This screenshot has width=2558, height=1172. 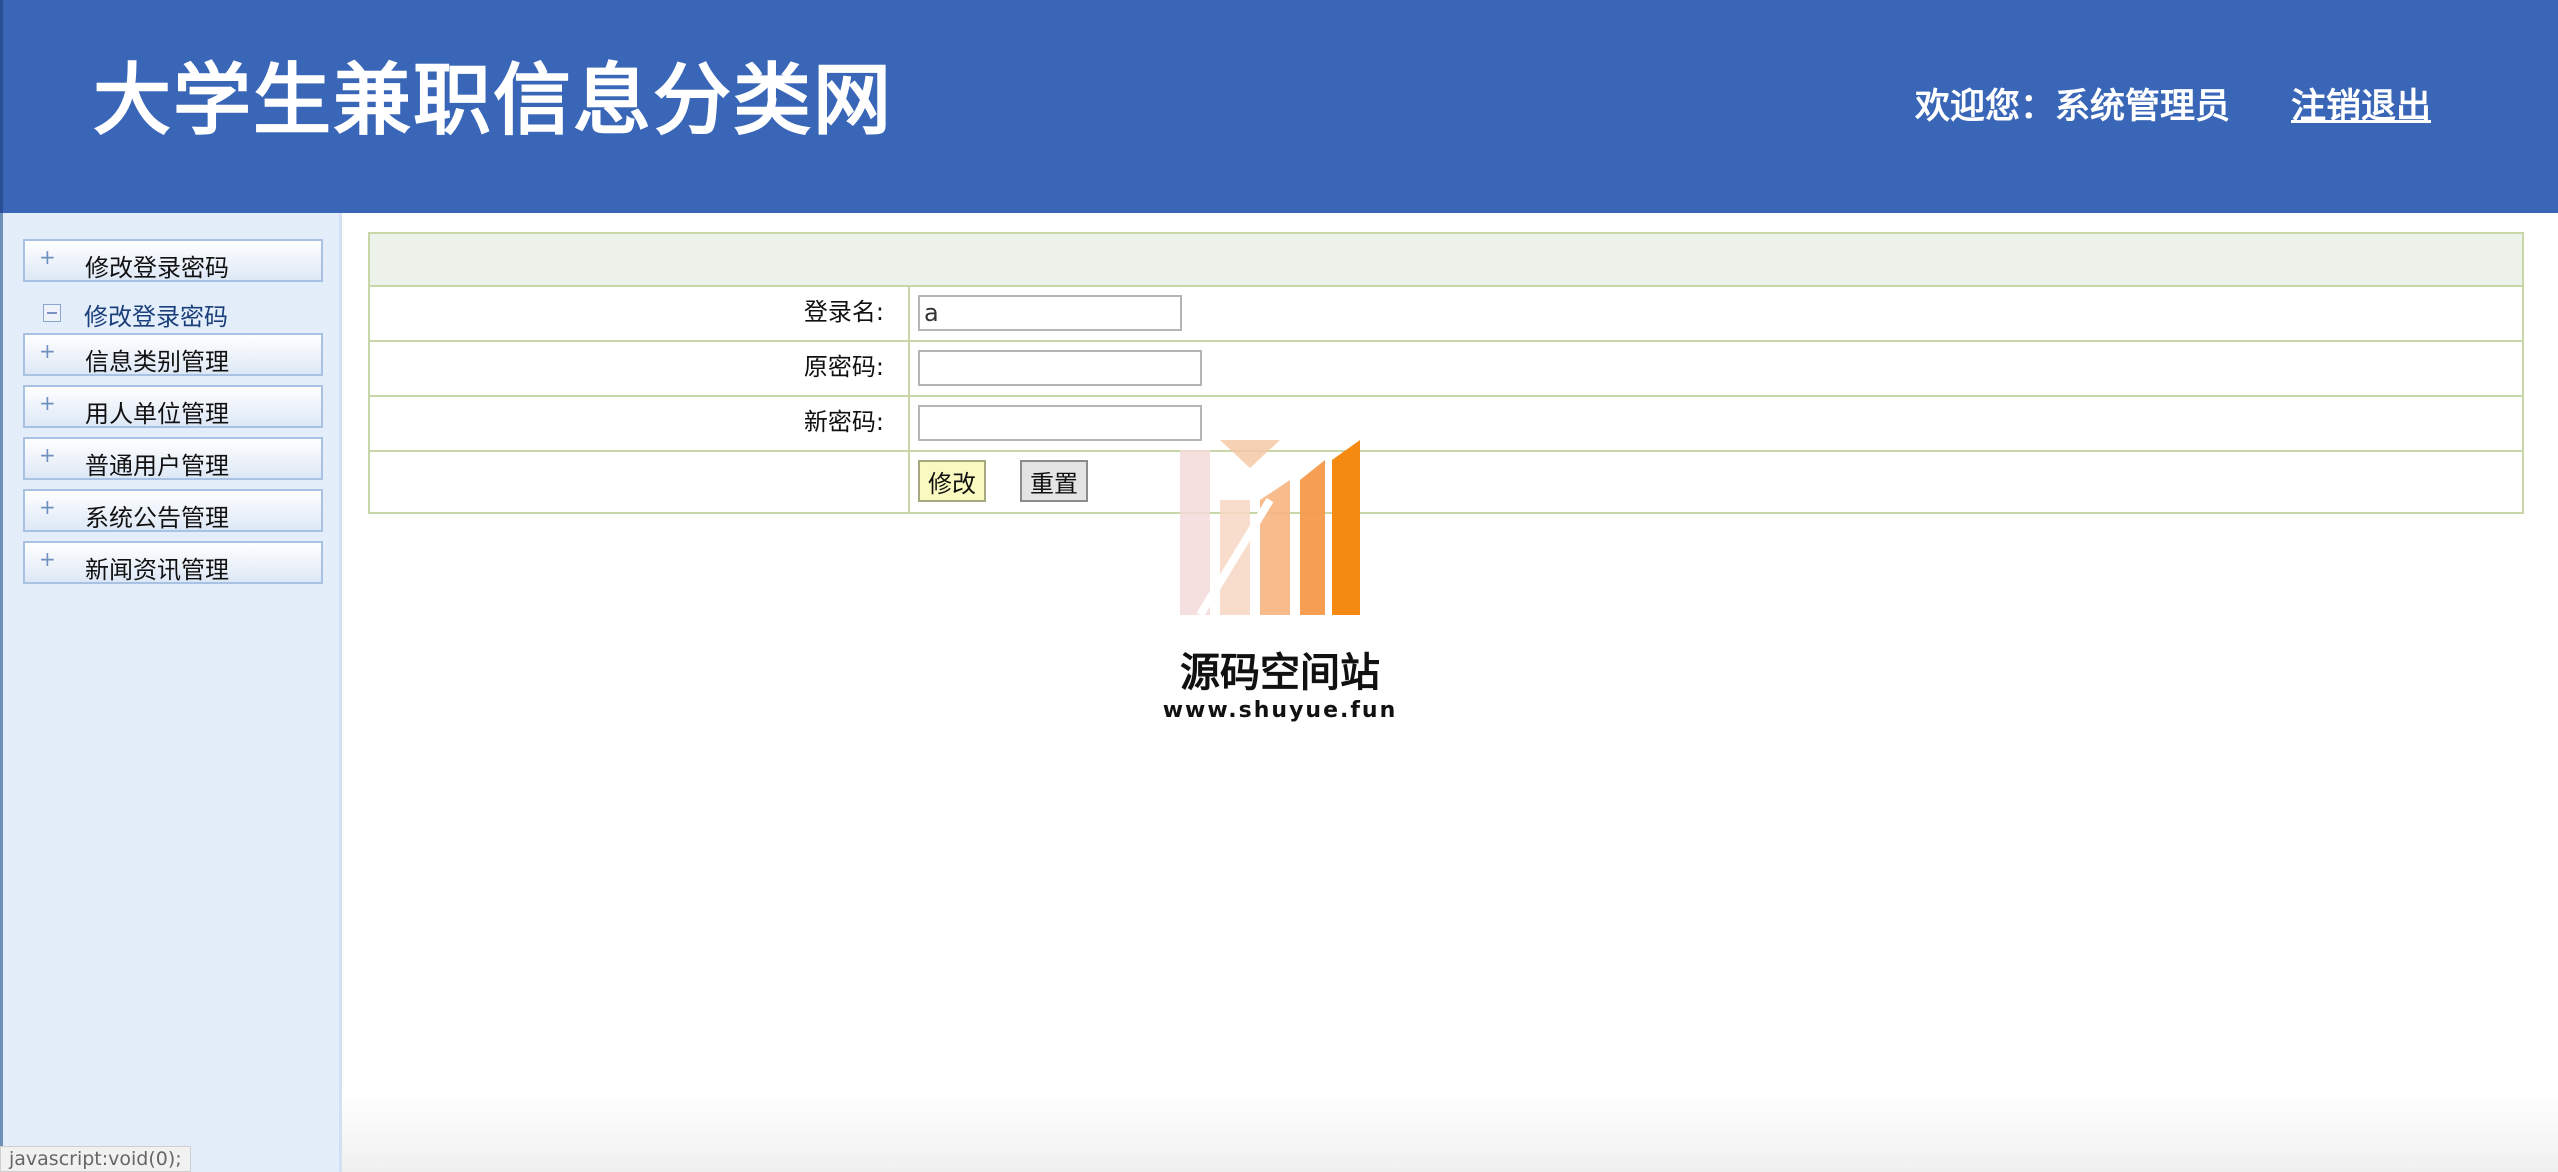 What do you see at coordinates (952, 481) in the screenshot?
I see `submit-button: 修改` at bounding box center [952, 481].